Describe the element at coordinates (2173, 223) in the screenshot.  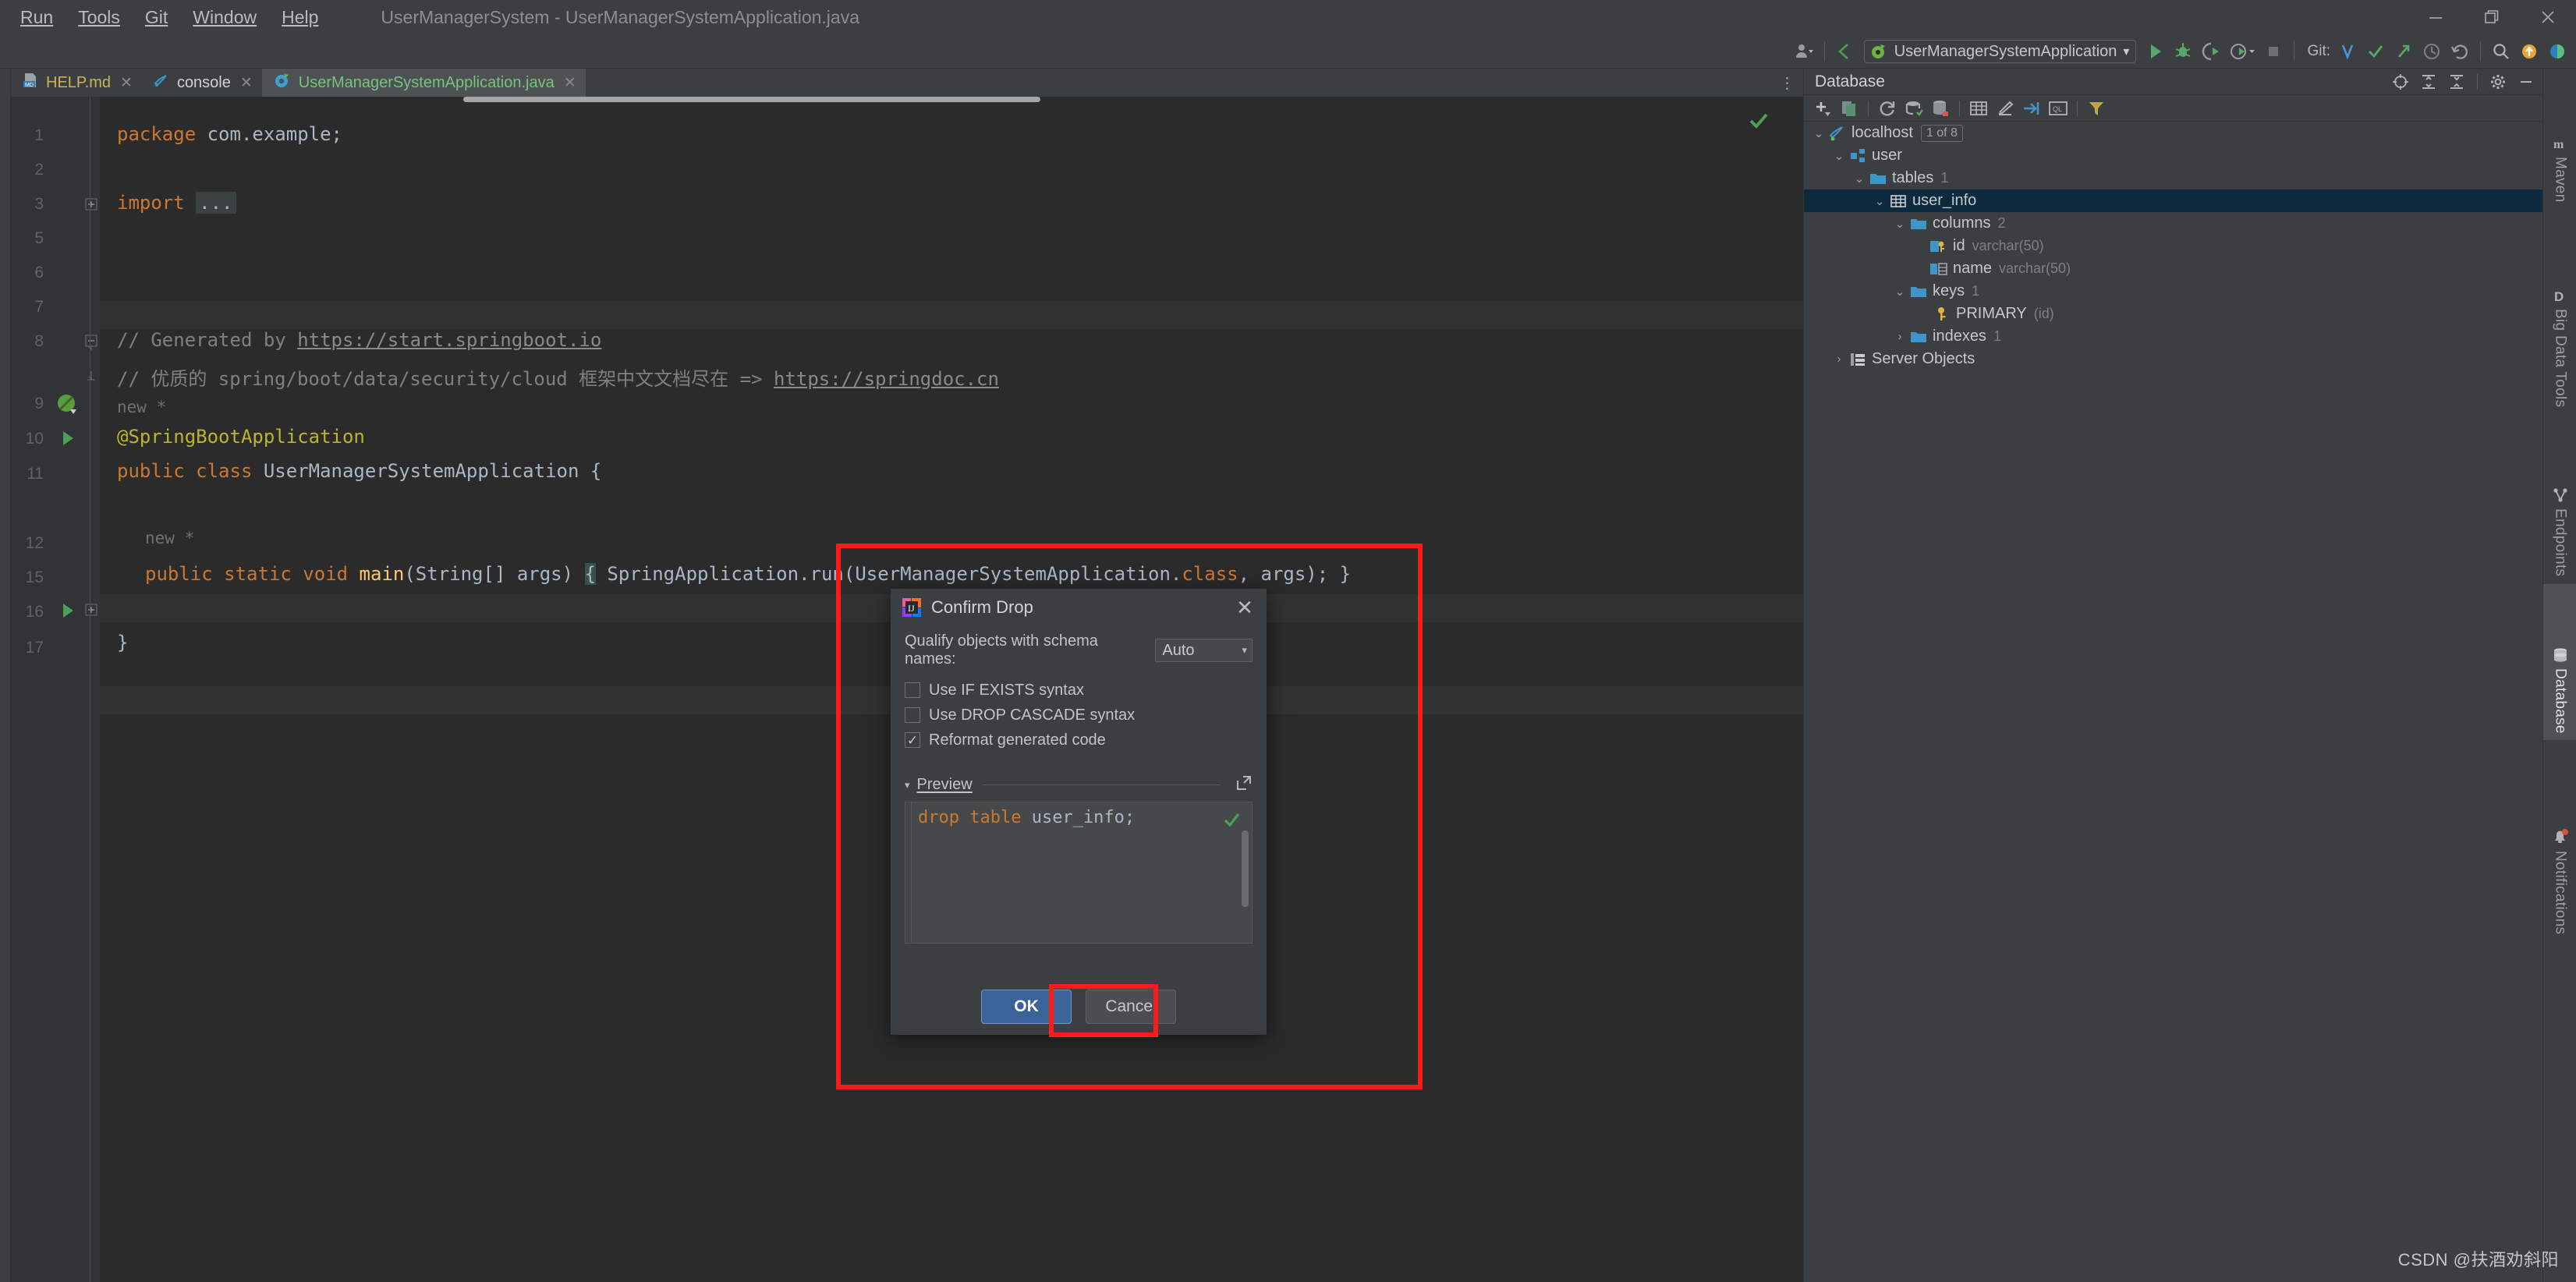
I see `tree-node-columns: ⌄ columns 2` at that location.